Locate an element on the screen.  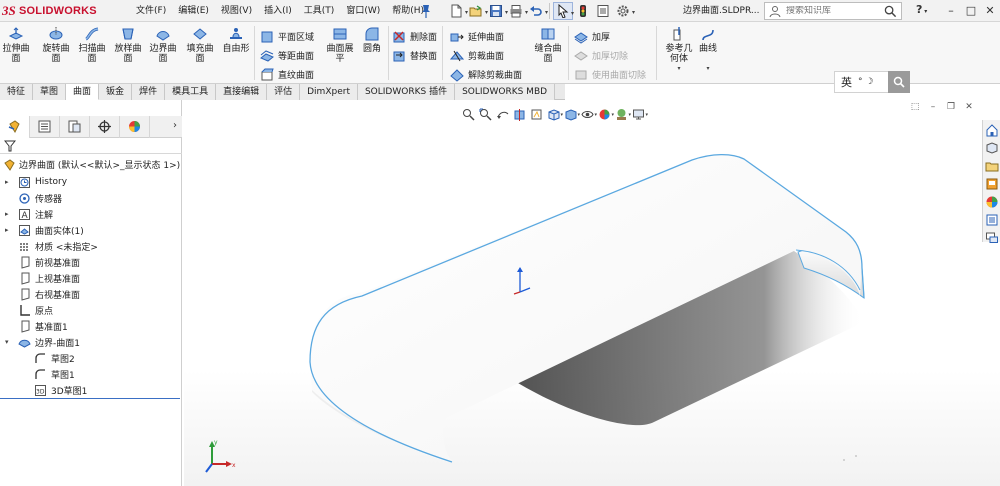
tab-mold-tools: 模具工具 is located at coordinates (191, 92).